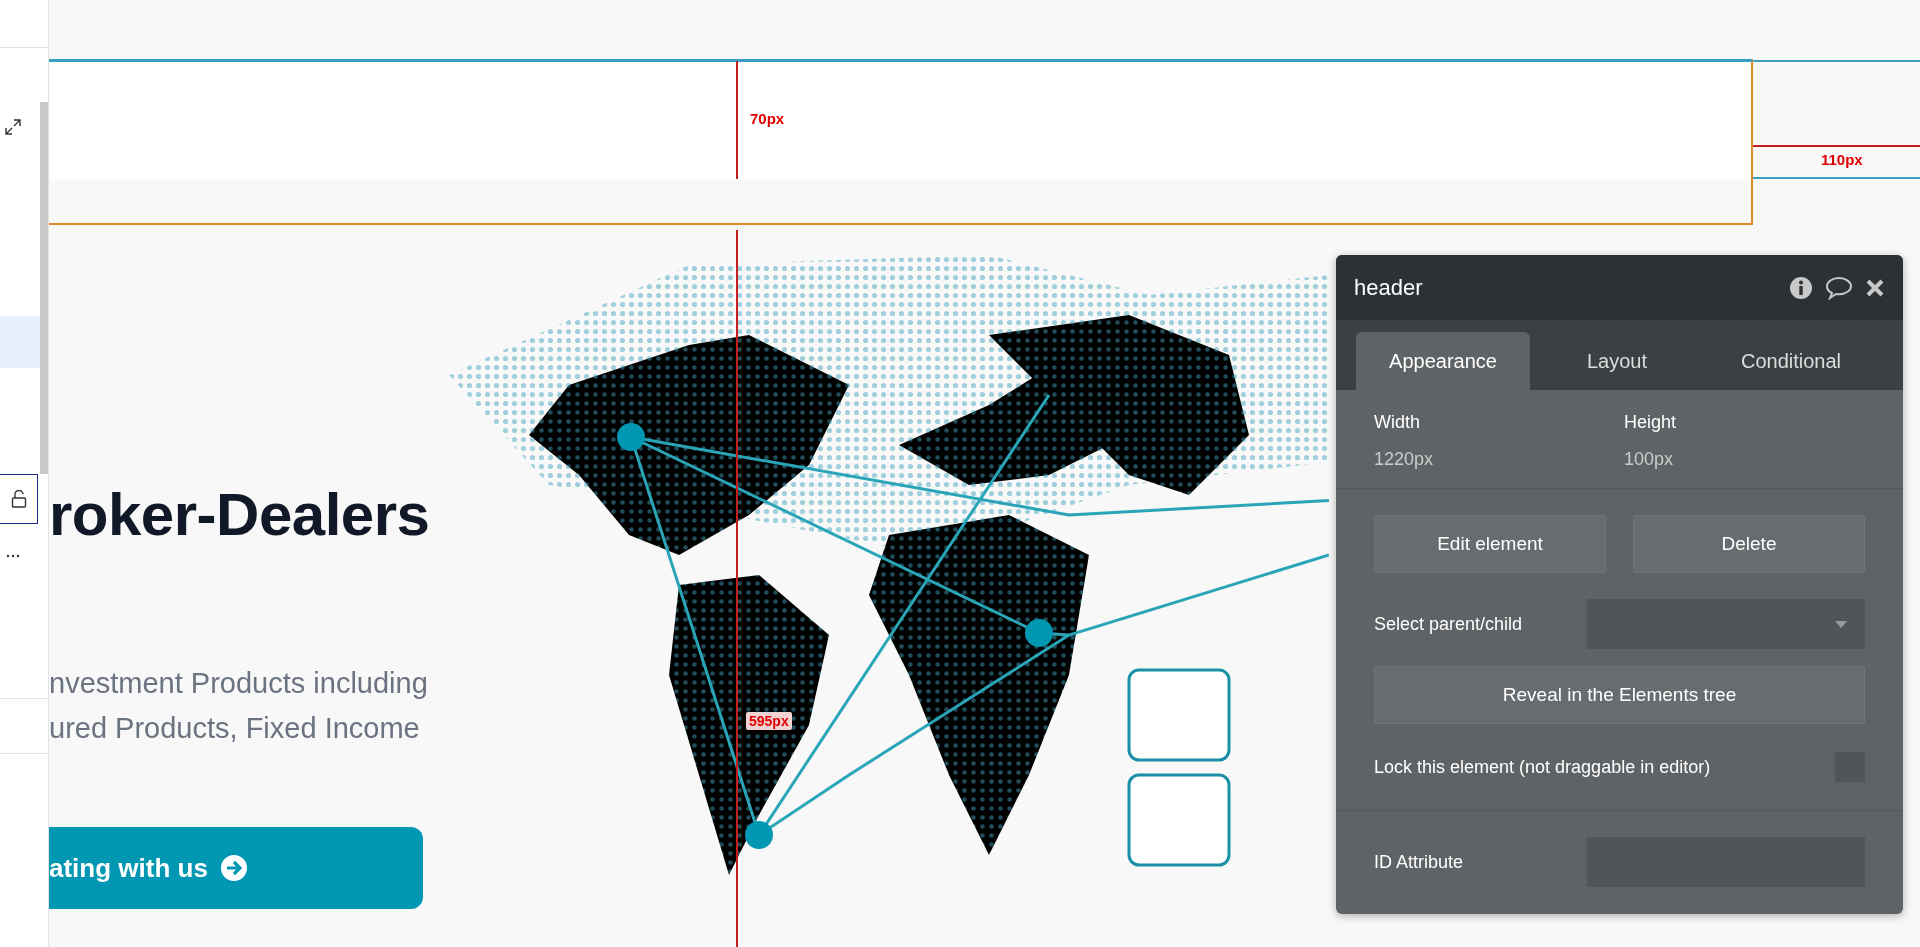 This screenshot has width=1920, height=947. What do you see at coordinates (1619, 695) in the screenshot?
I see `reveal-button: Reveal in the Elements tree` at bounding box center [1619, 695].